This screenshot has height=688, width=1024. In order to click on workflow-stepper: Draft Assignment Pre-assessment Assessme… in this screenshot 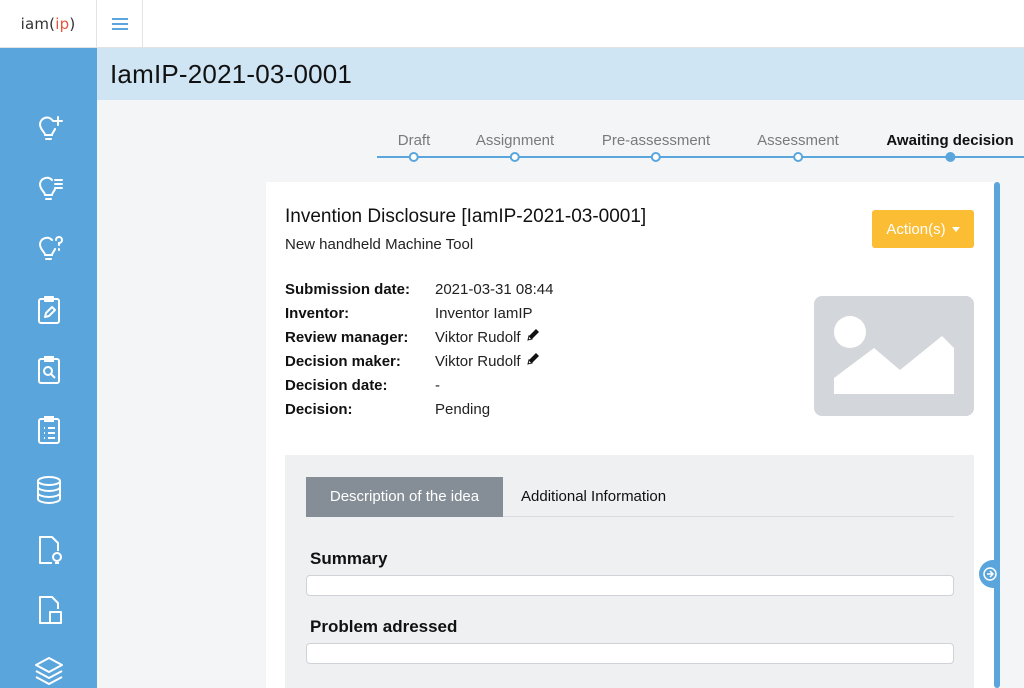, I will do `click(700, 146)`.